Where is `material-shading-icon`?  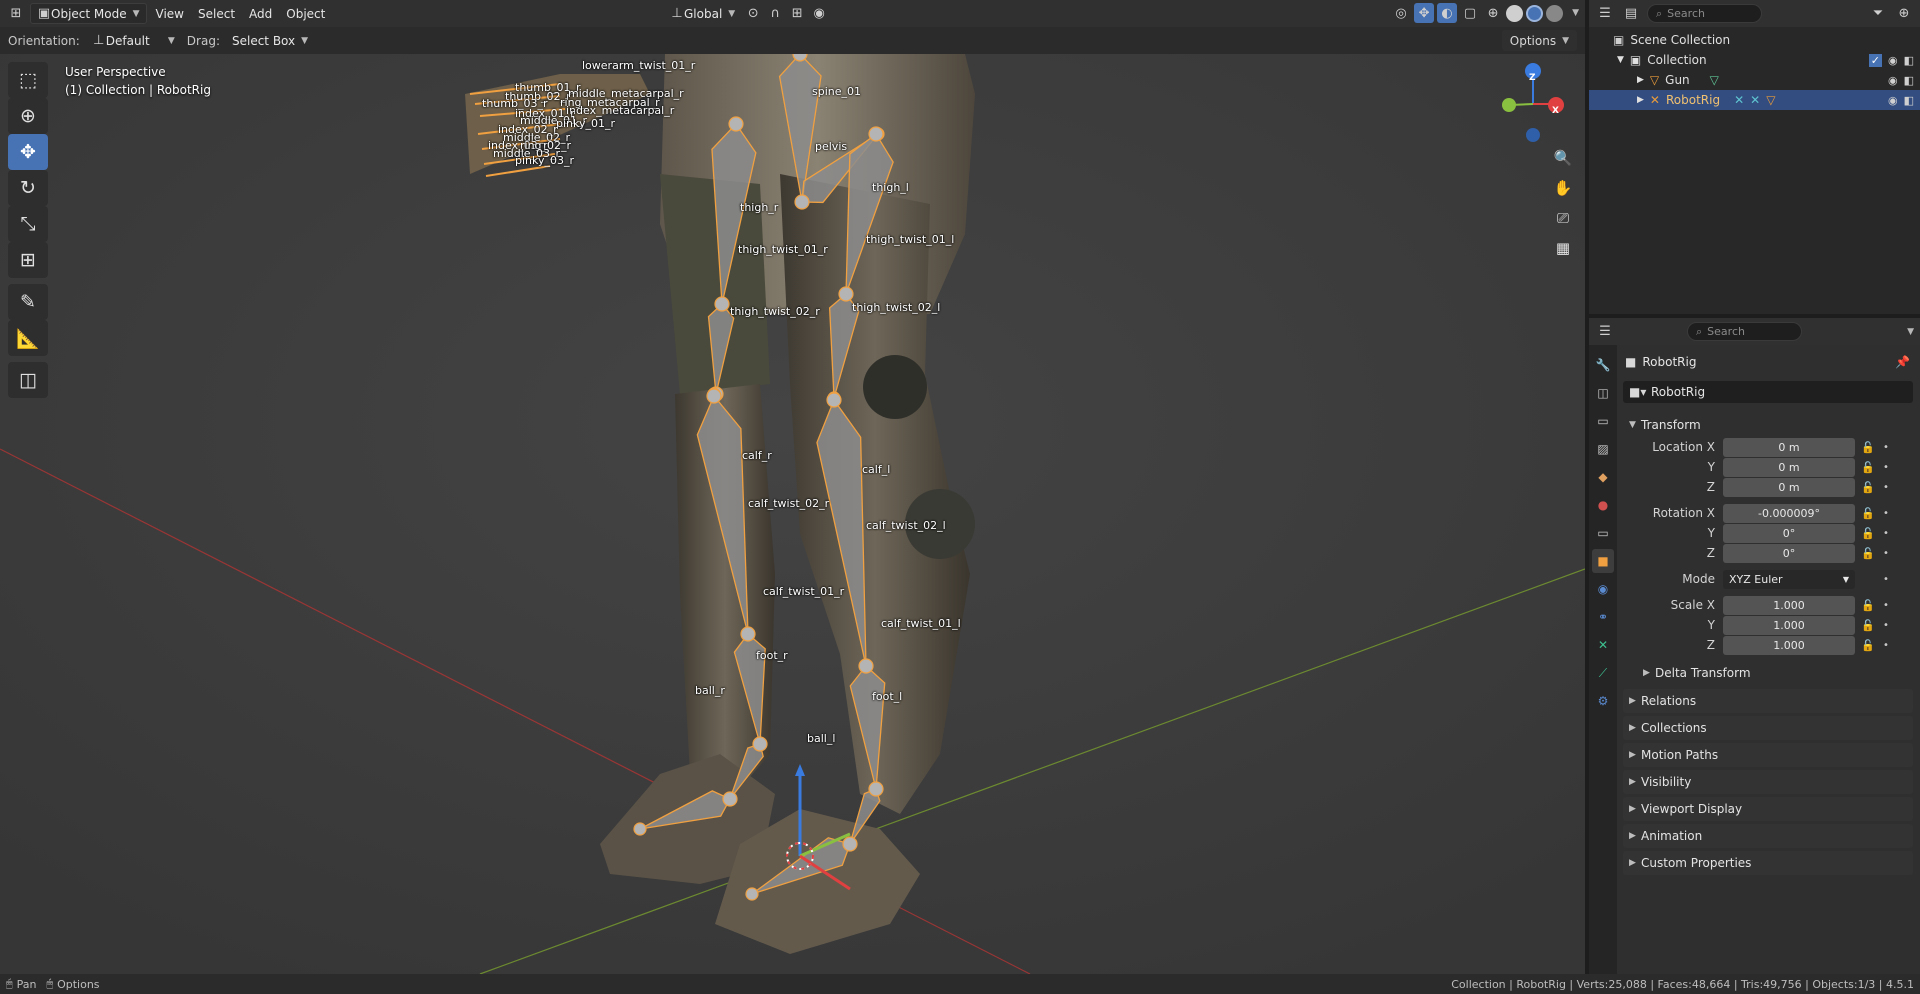
material-shading-icon is located at coordinates (1535, 13).